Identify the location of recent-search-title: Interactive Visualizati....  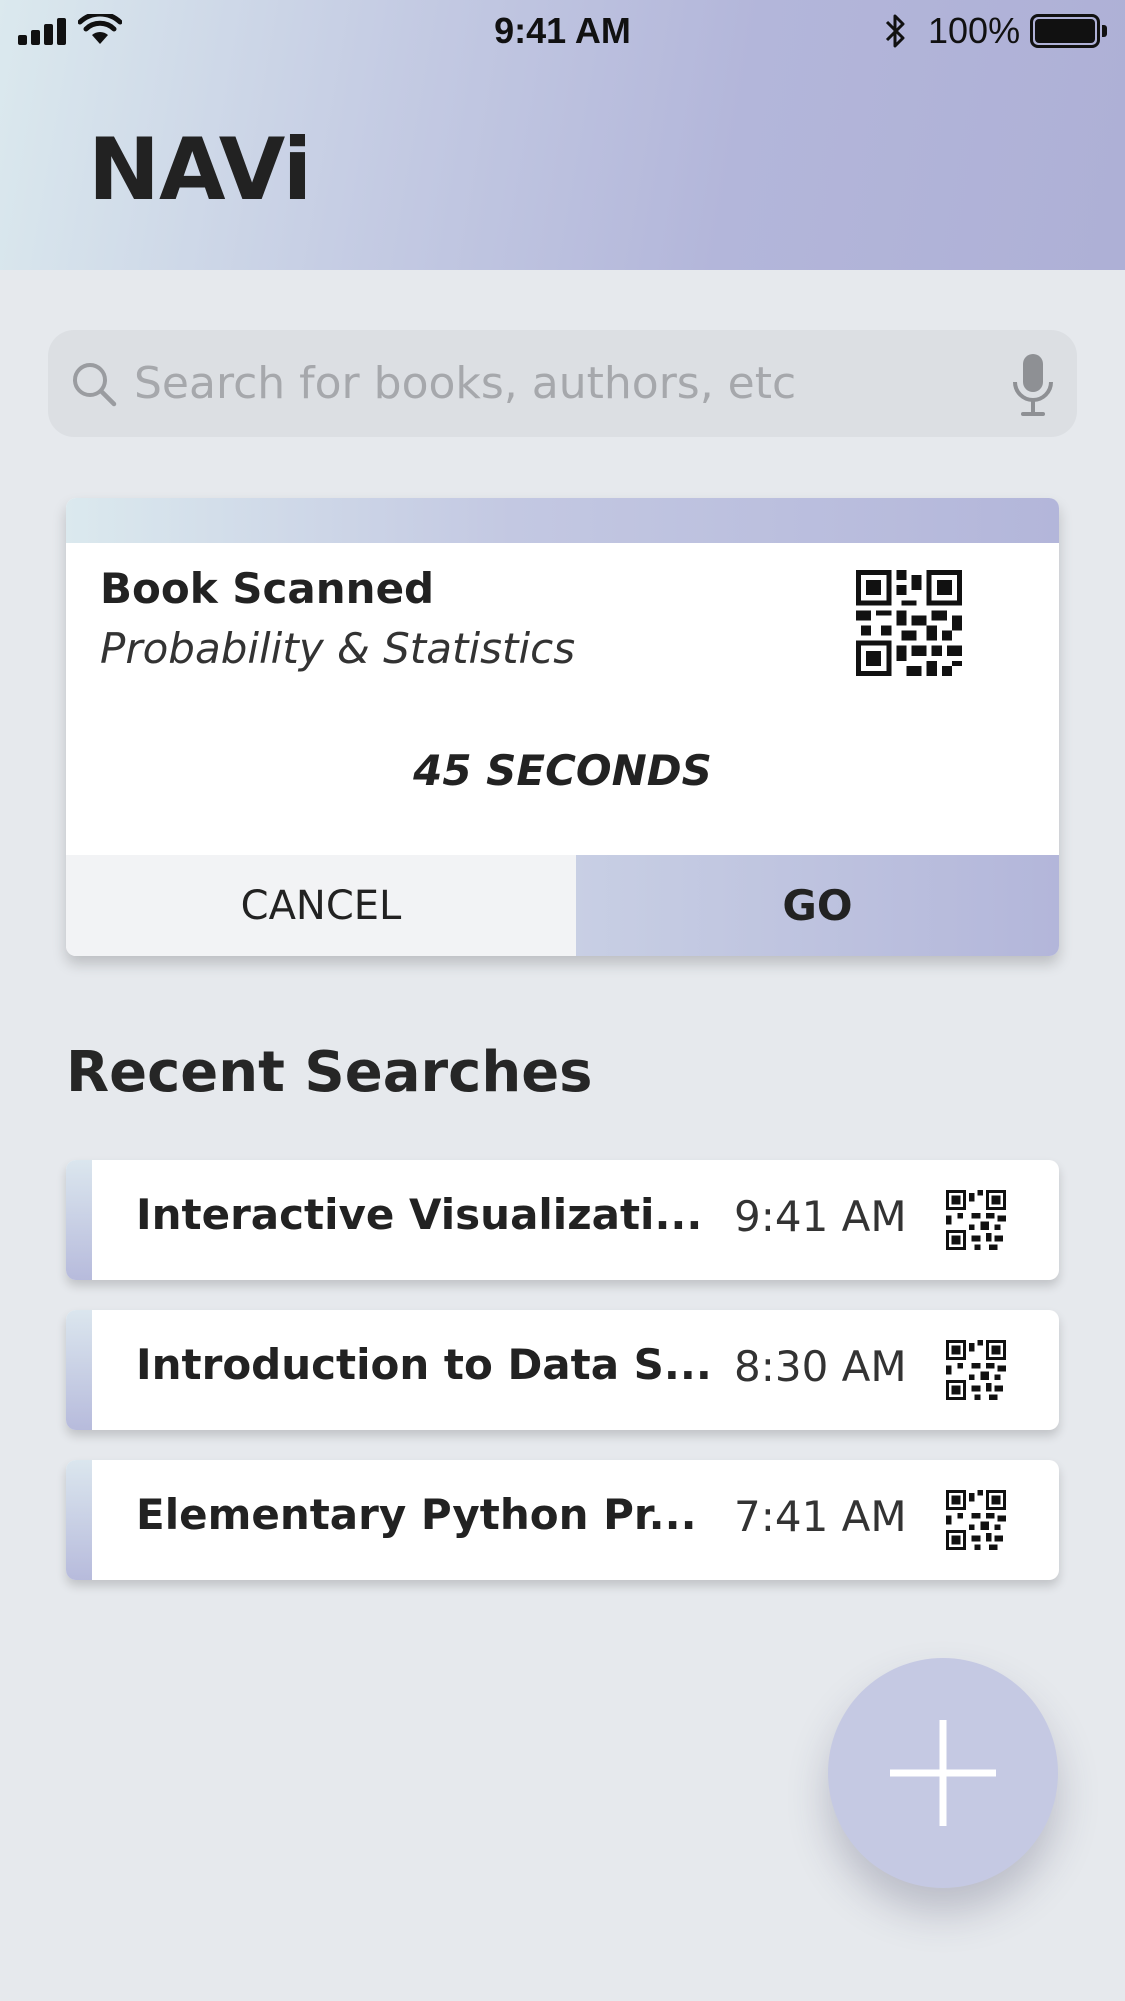
(419, 1214).